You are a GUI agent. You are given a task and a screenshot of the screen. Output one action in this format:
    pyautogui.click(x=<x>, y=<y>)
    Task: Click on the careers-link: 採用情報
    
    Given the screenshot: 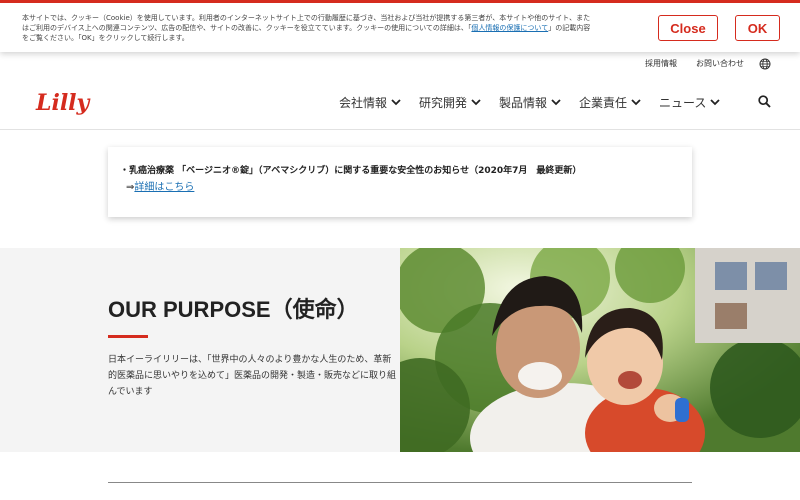 What is the action you would take?
    pyautogui.click(x=661, y=63)
    